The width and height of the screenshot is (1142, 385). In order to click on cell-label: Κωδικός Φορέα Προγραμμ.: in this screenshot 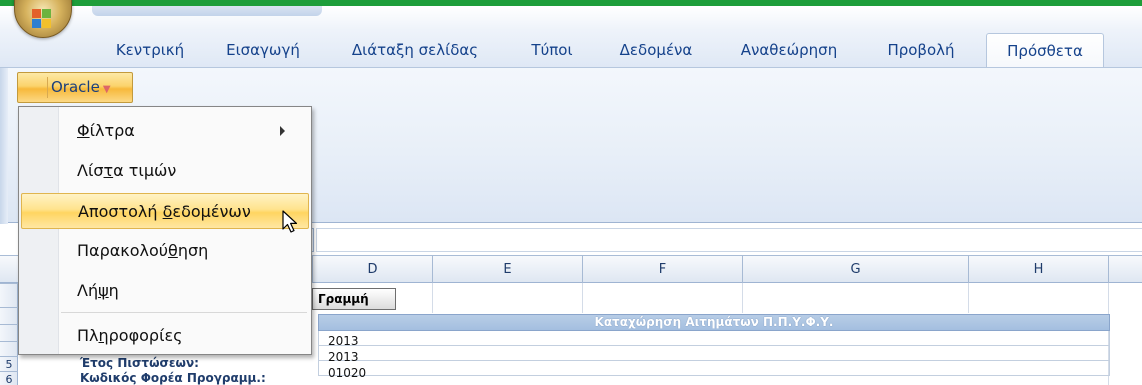, I will do `click(173, 378)`.